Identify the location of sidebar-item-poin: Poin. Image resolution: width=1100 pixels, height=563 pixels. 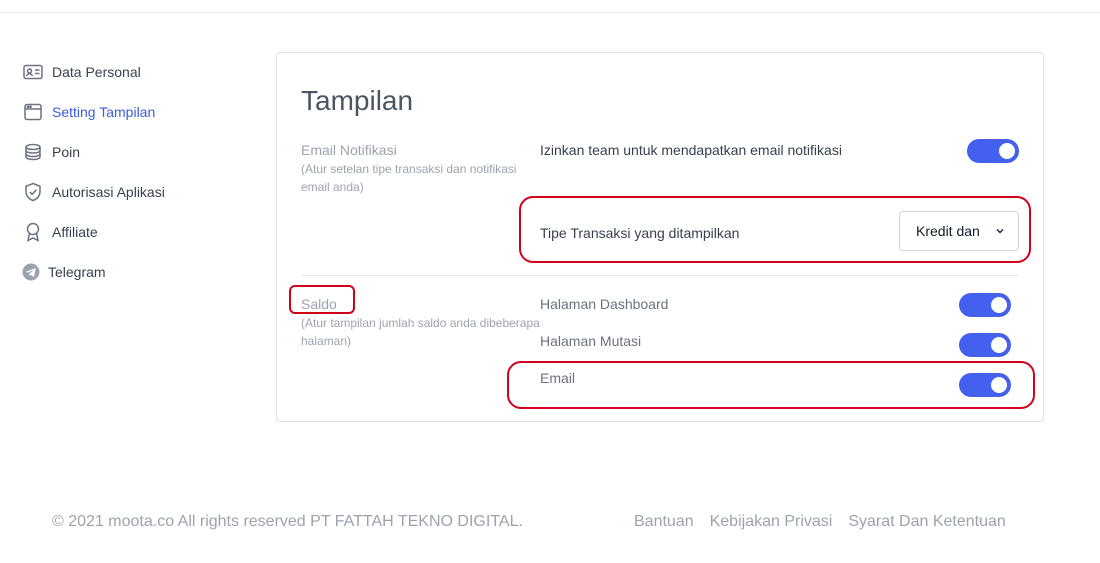
(130, 152).